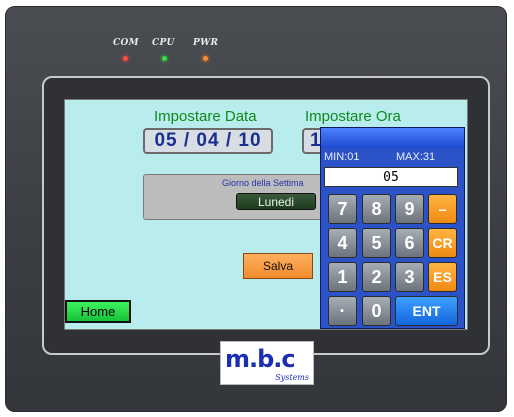 This screenshot has height=417, width=514. What do you see at coordinates (342, 243) in the screenshot?
I see `key-4: 4` at bounding box center [342, 243].